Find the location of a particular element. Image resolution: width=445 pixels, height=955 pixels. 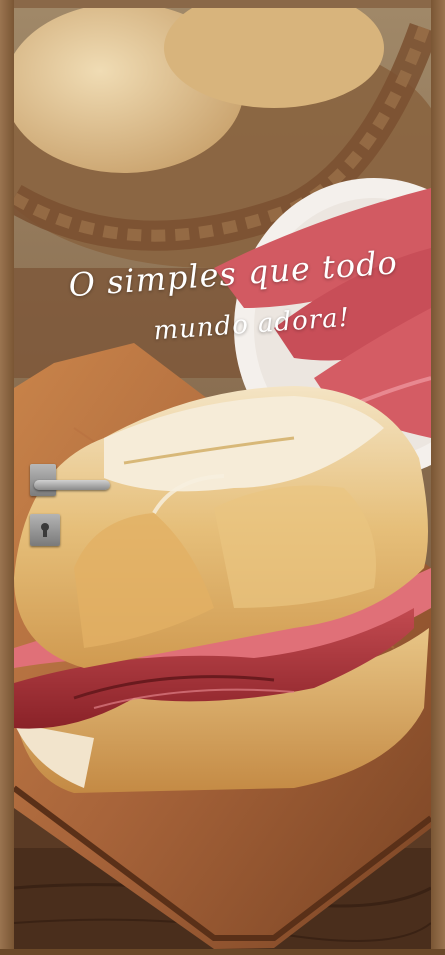

keyhole-lock-icon is located at coordinates (45, 530).